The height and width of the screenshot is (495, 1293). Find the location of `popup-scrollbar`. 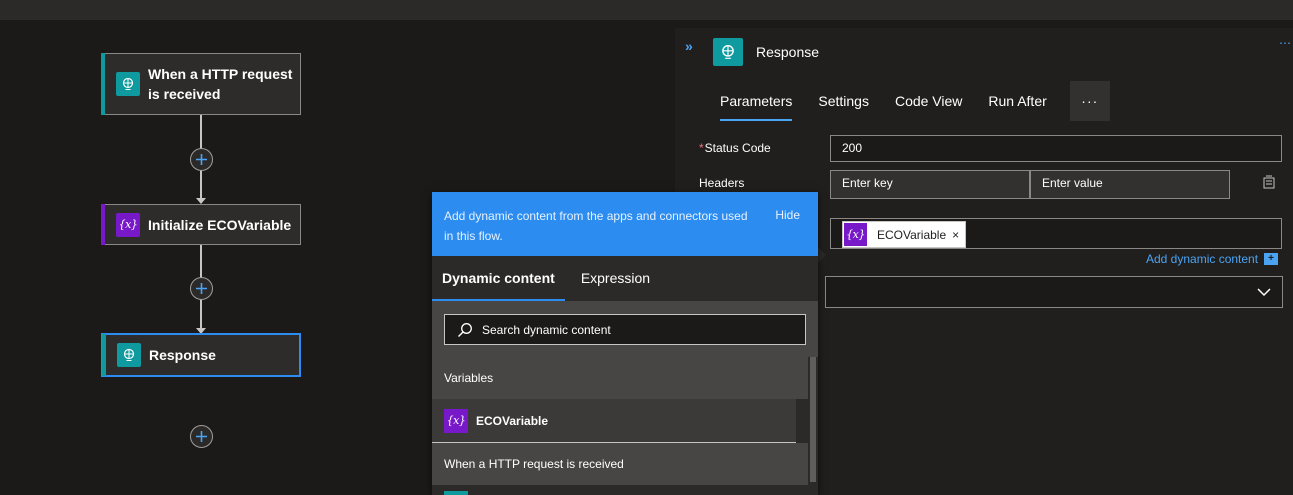

popup-scrollbar is located at coordinates (813, 426).